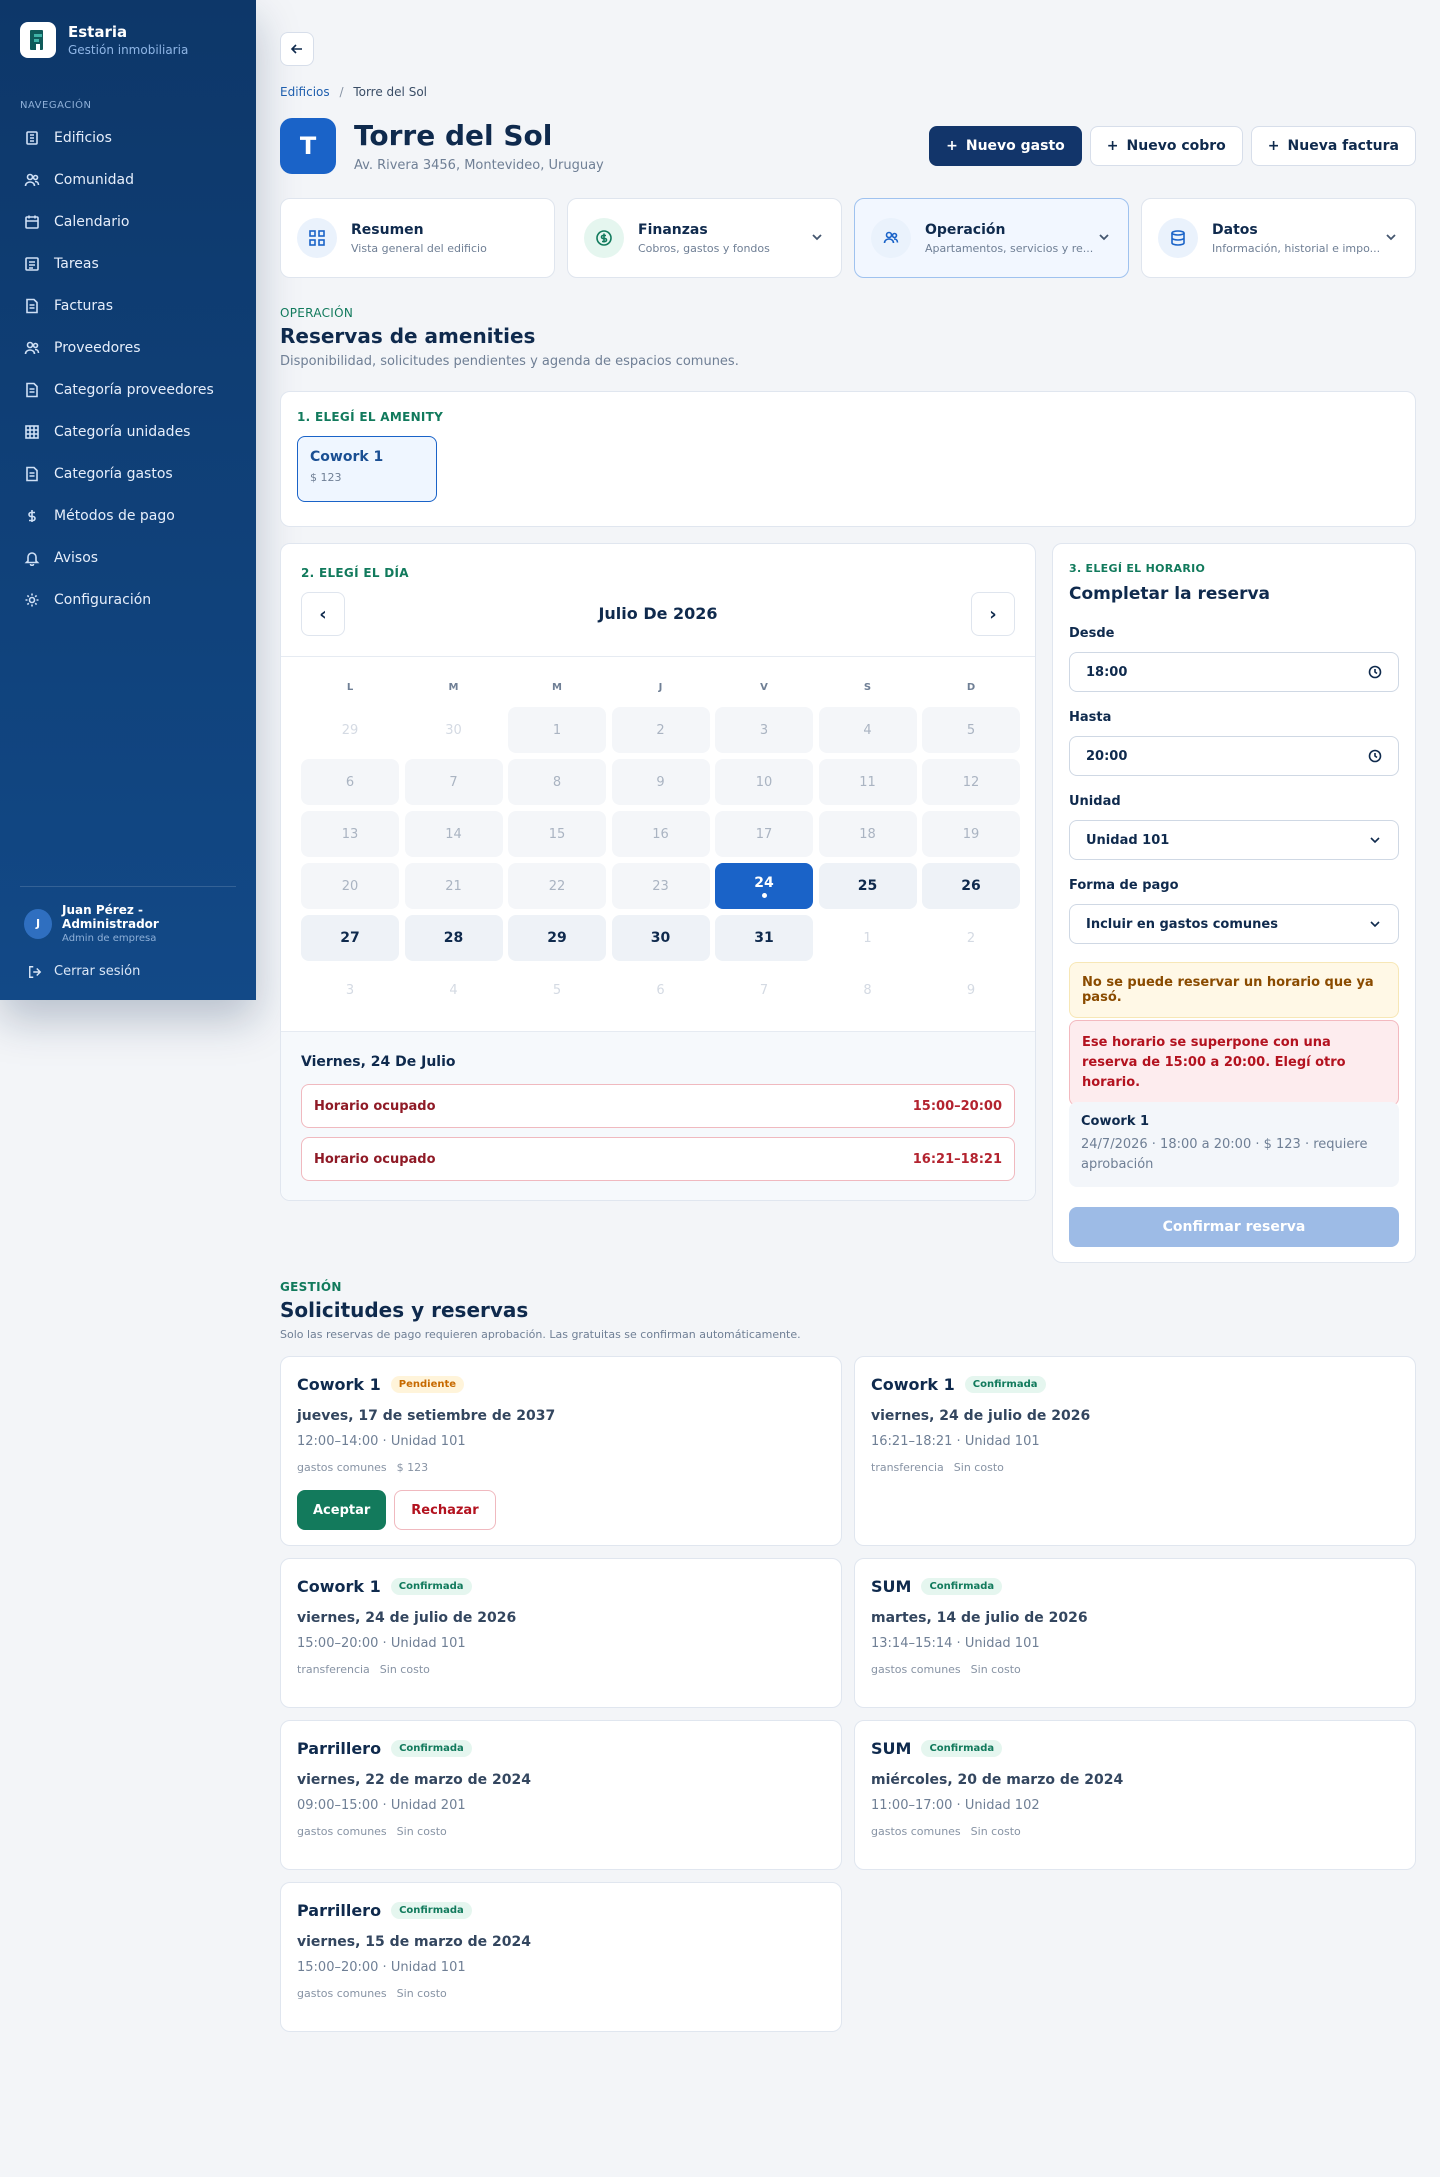 The width and height of the screenshot is (1440, 2177). I want to click on payment-label: Forma de pago, so click(1124, 885).